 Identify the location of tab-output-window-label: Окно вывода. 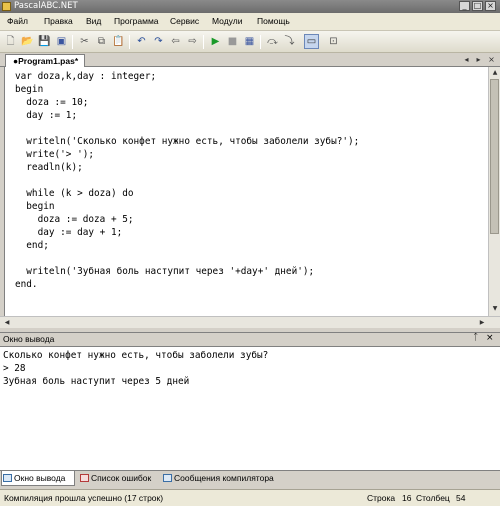
(40, 478).